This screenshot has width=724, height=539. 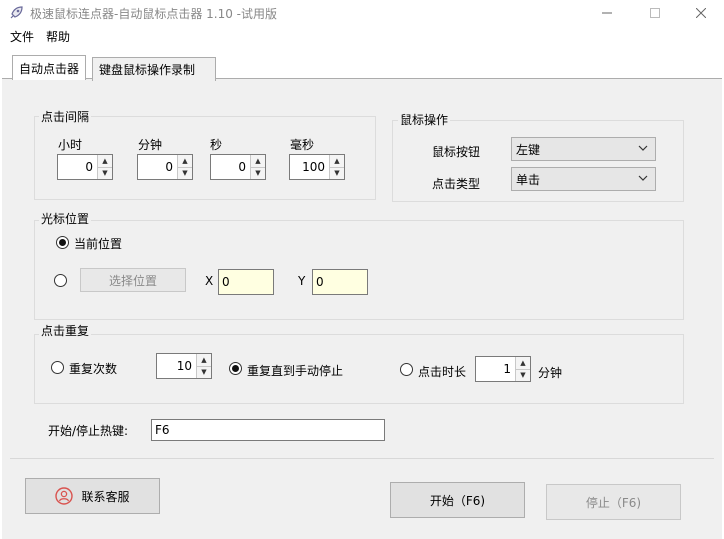 What do you see at coordinates (340, 282) in the screenshot?
I see `y-input: 0` at bounding box center [340, 282].